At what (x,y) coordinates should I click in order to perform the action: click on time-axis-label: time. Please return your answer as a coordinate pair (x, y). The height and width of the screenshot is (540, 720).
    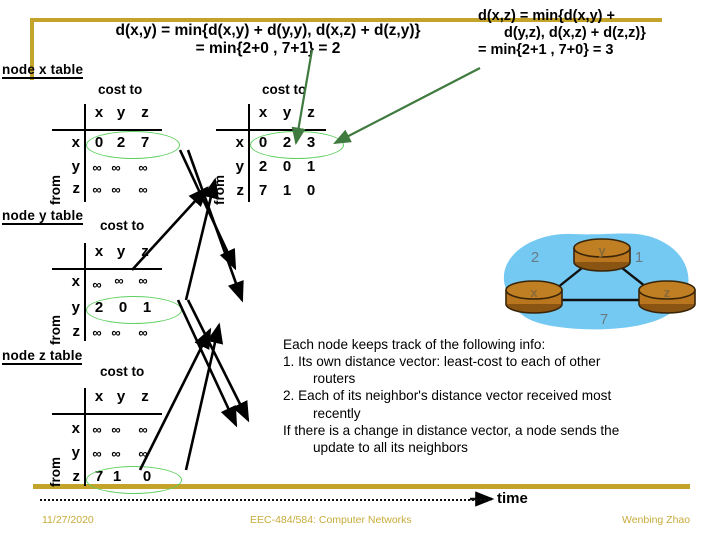
    Looking at the image, I should click on (512, 498).